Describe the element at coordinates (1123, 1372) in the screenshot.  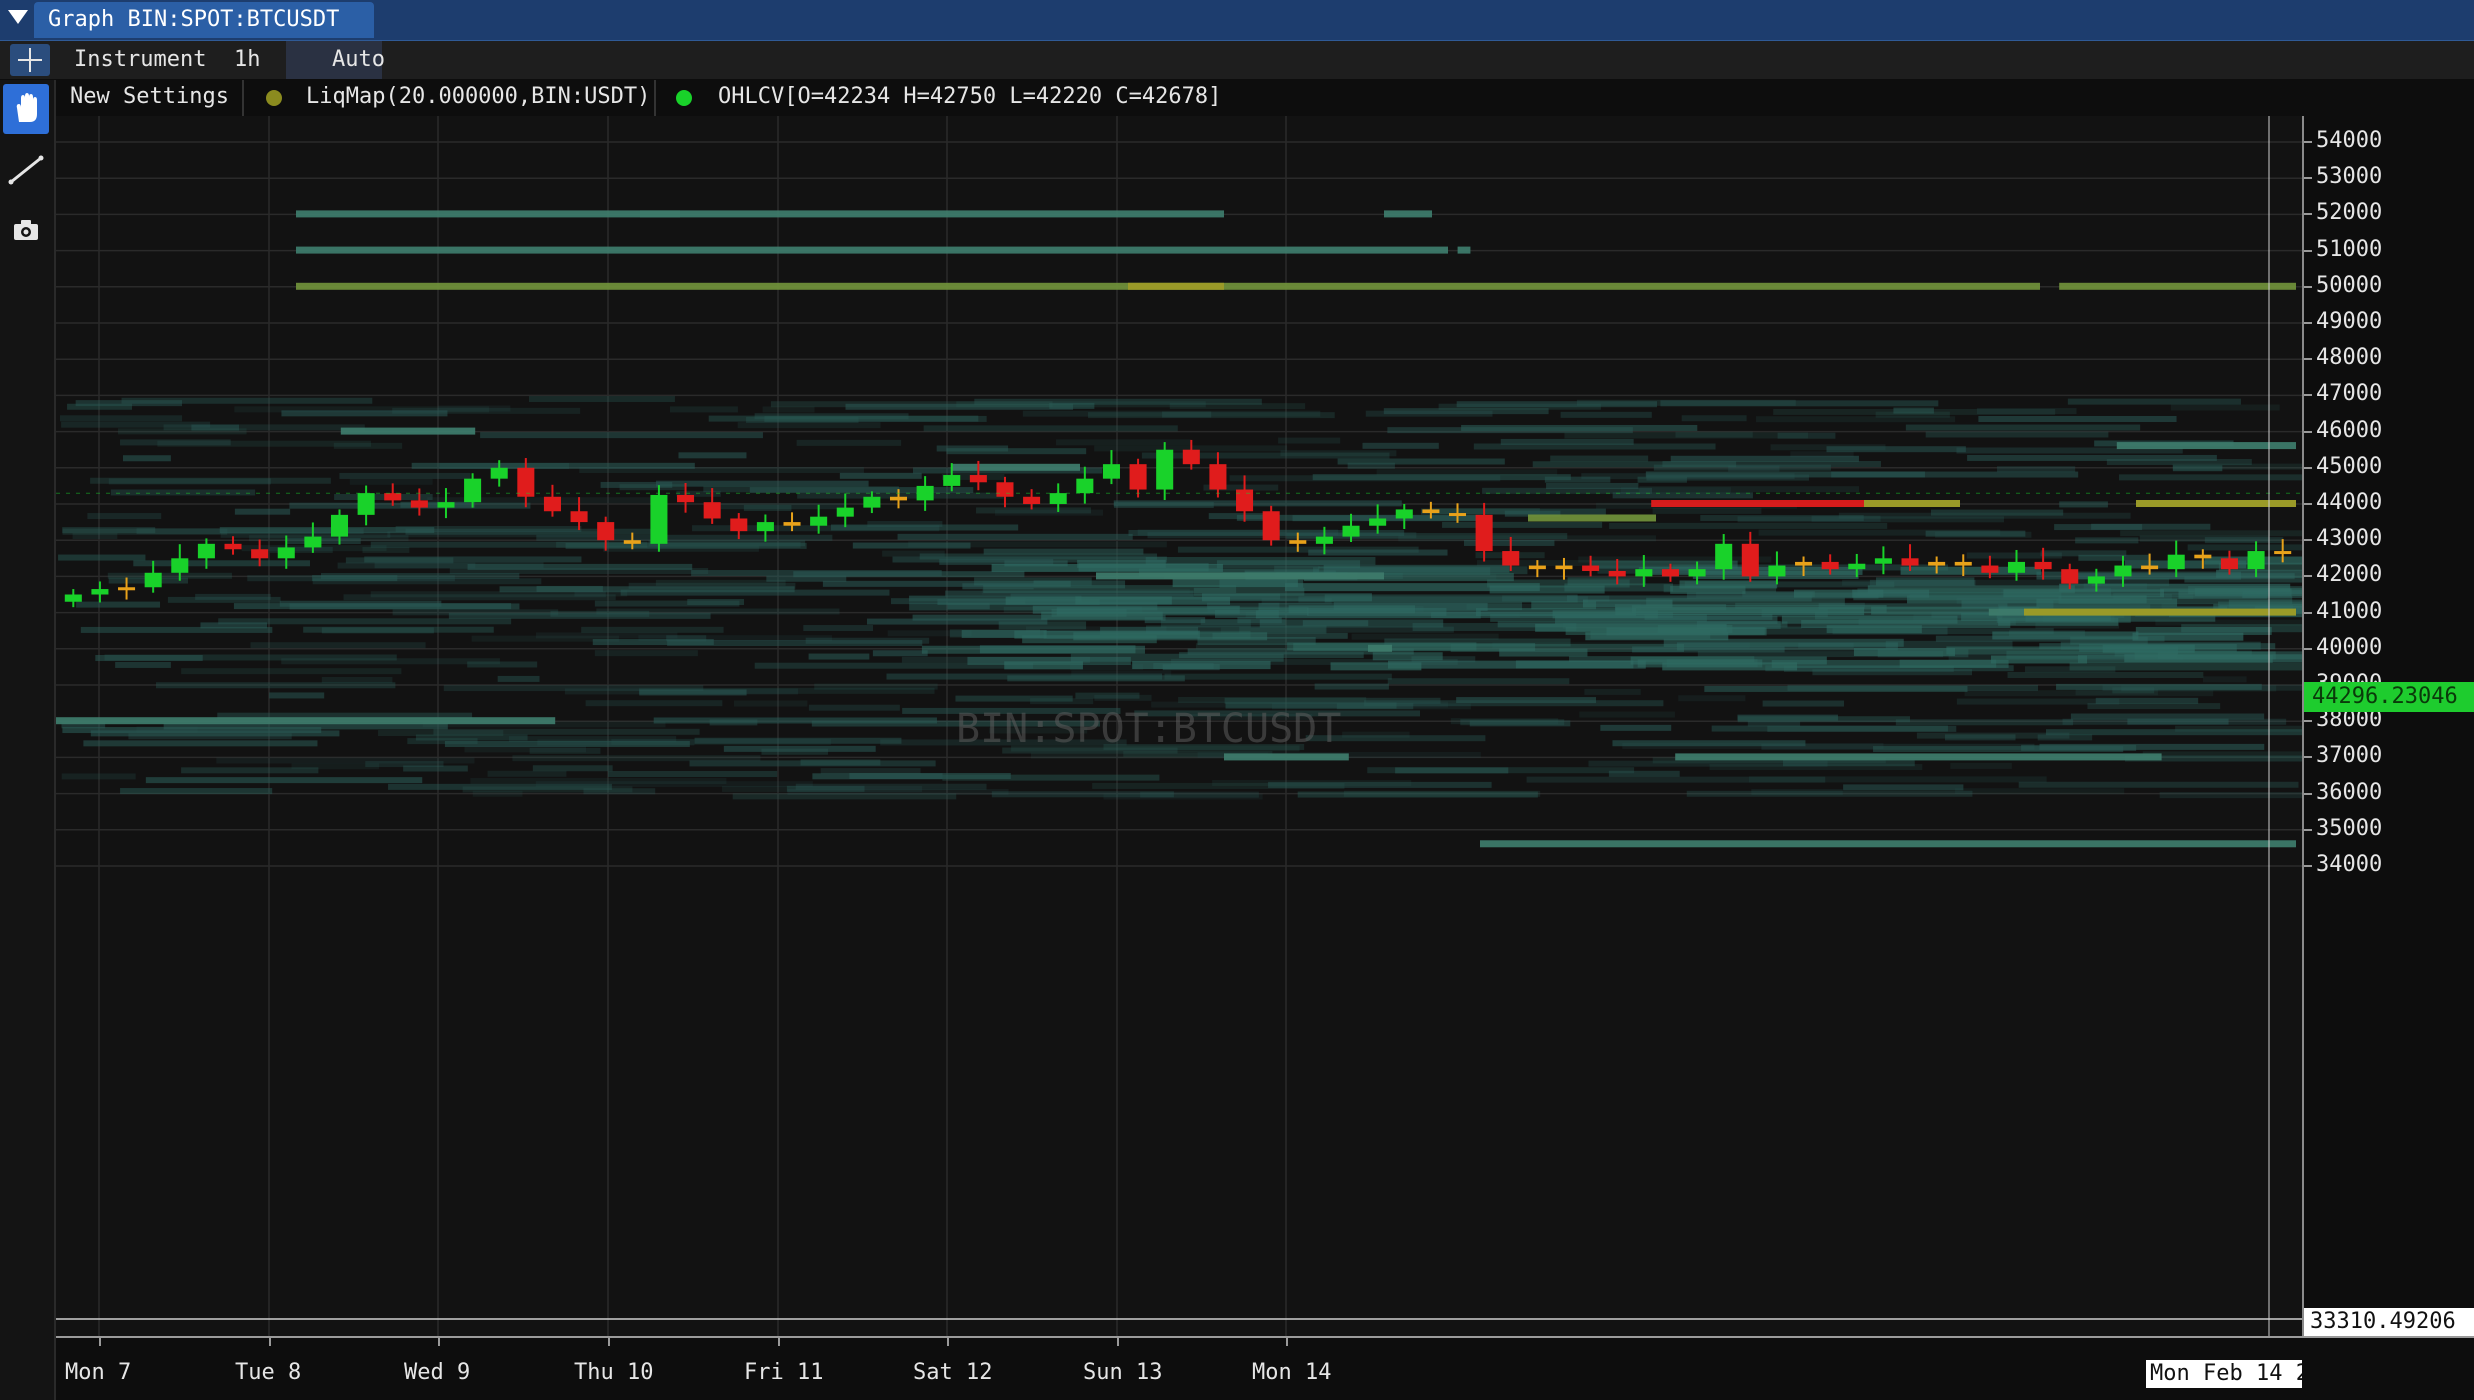
I see `time-tick-label: Sun 13` at that location.